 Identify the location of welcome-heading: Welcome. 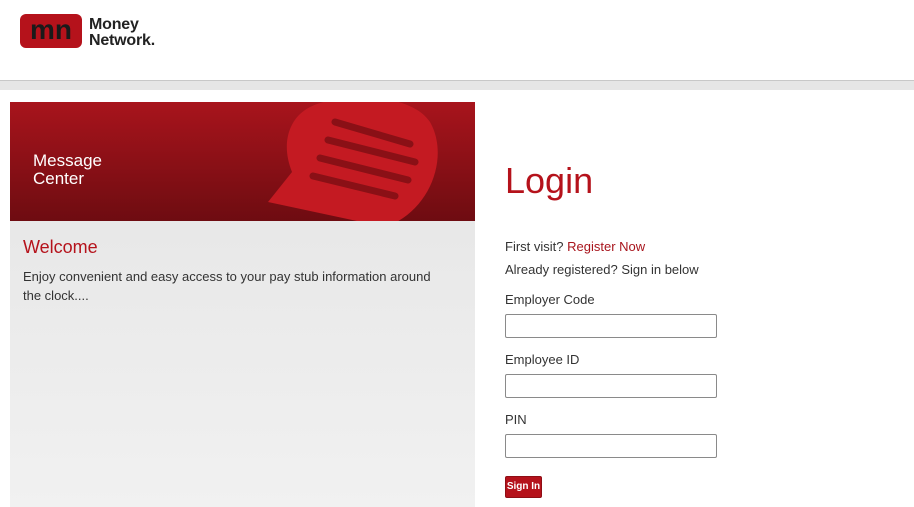
(60, 247).